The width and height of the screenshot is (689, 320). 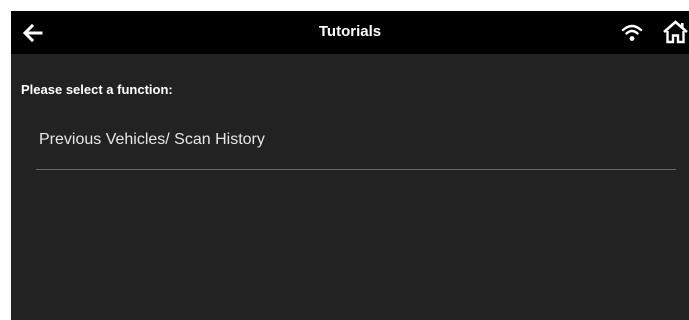 I want to click on list-item-label: Previous Vehicles/ Scan History, so click(x=152, y=139).